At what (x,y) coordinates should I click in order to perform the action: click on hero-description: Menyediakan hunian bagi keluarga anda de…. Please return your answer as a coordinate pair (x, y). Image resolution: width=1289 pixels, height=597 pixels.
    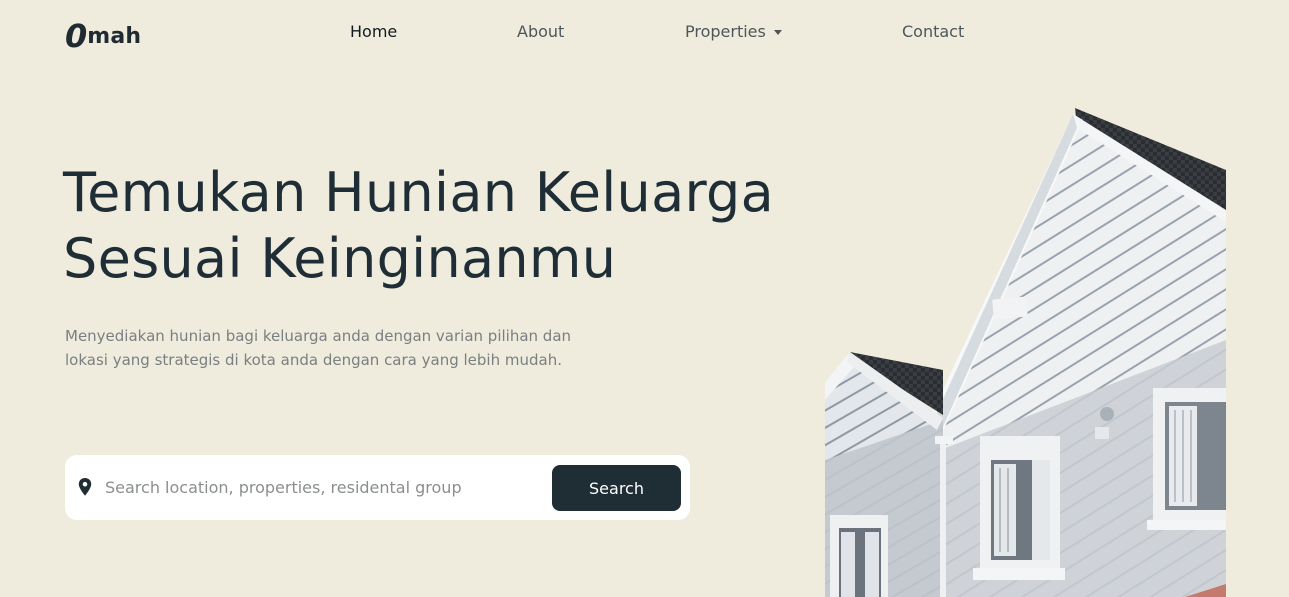
    Looking at the image, I should click on (355, 348).